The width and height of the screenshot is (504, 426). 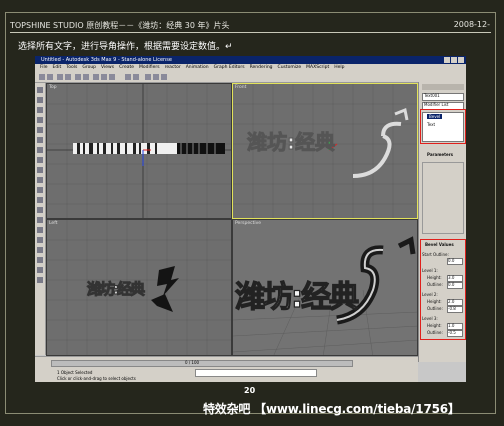 I want to click on left-viewport-text: 潍坊:经典, so click(x=116, y=289).